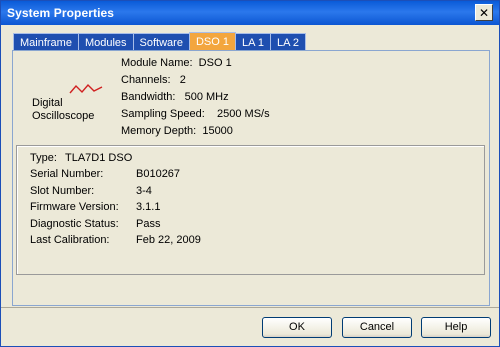  I want to click on close-button: ✕, so click(484, 12).